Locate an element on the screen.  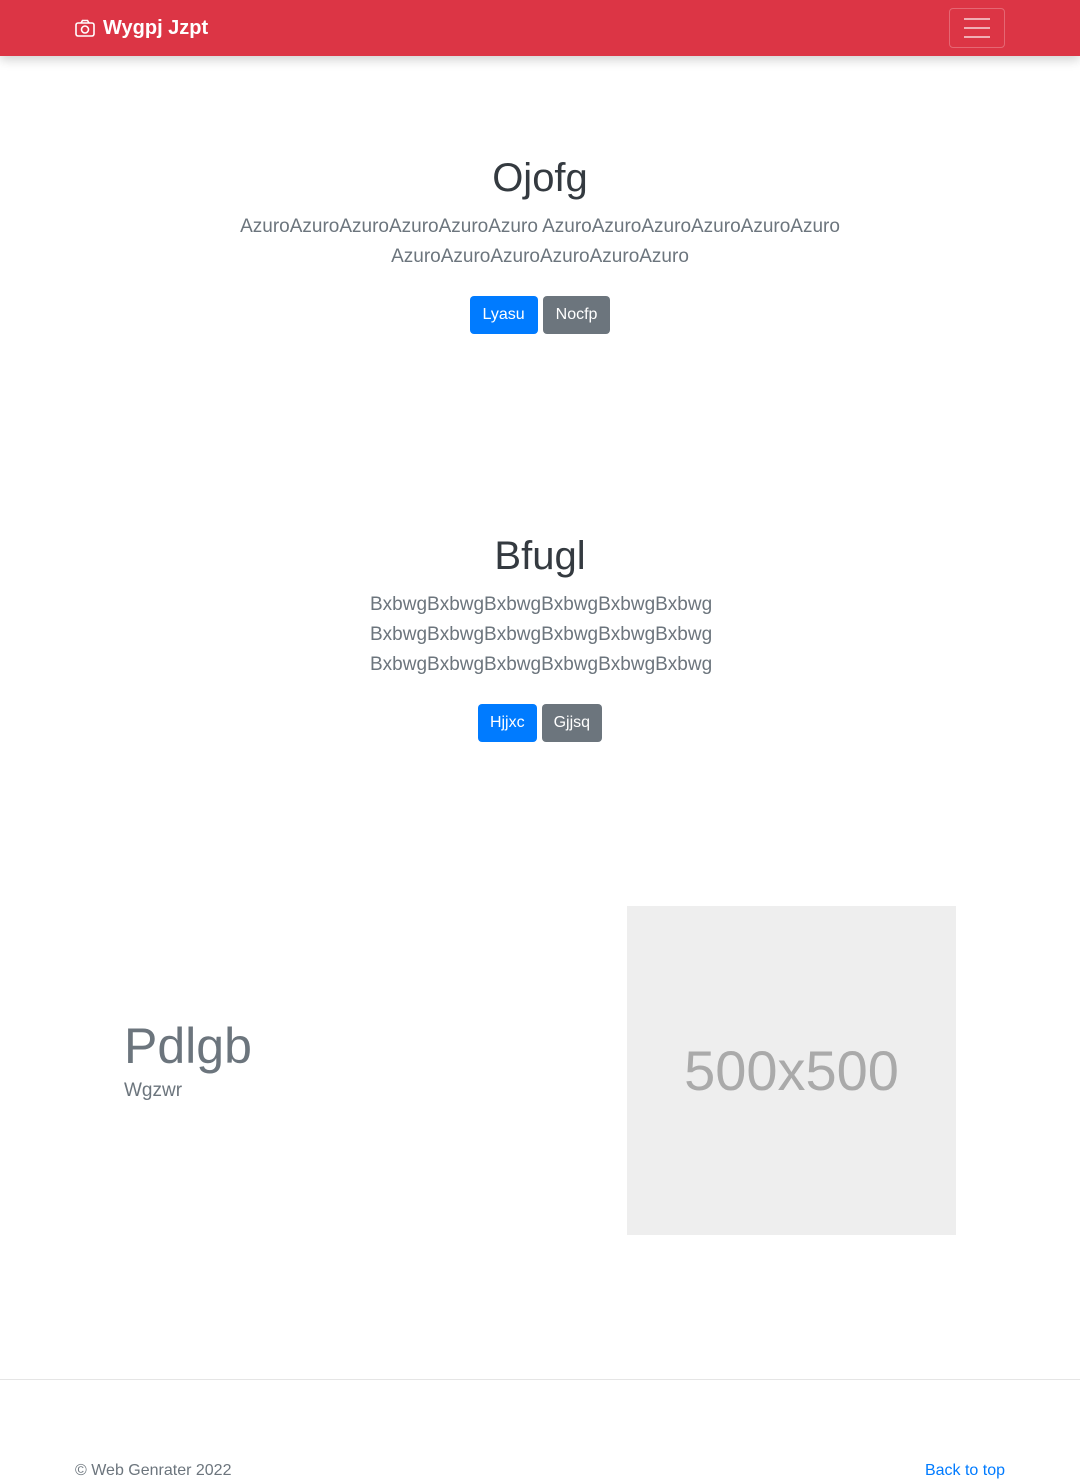
navbar-toggler-button is located at coordinates (977, 28).